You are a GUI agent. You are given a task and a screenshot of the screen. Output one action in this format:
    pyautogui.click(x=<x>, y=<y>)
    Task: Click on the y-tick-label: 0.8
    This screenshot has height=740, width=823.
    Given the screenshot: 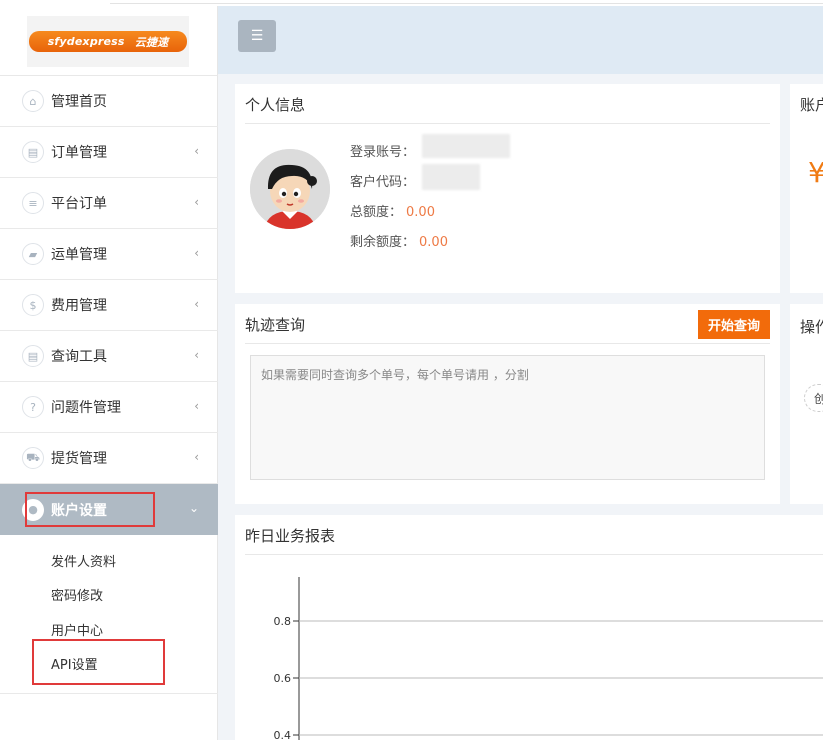 What is the action you would take?
    pyautogui.click(x=283, y=621)
    